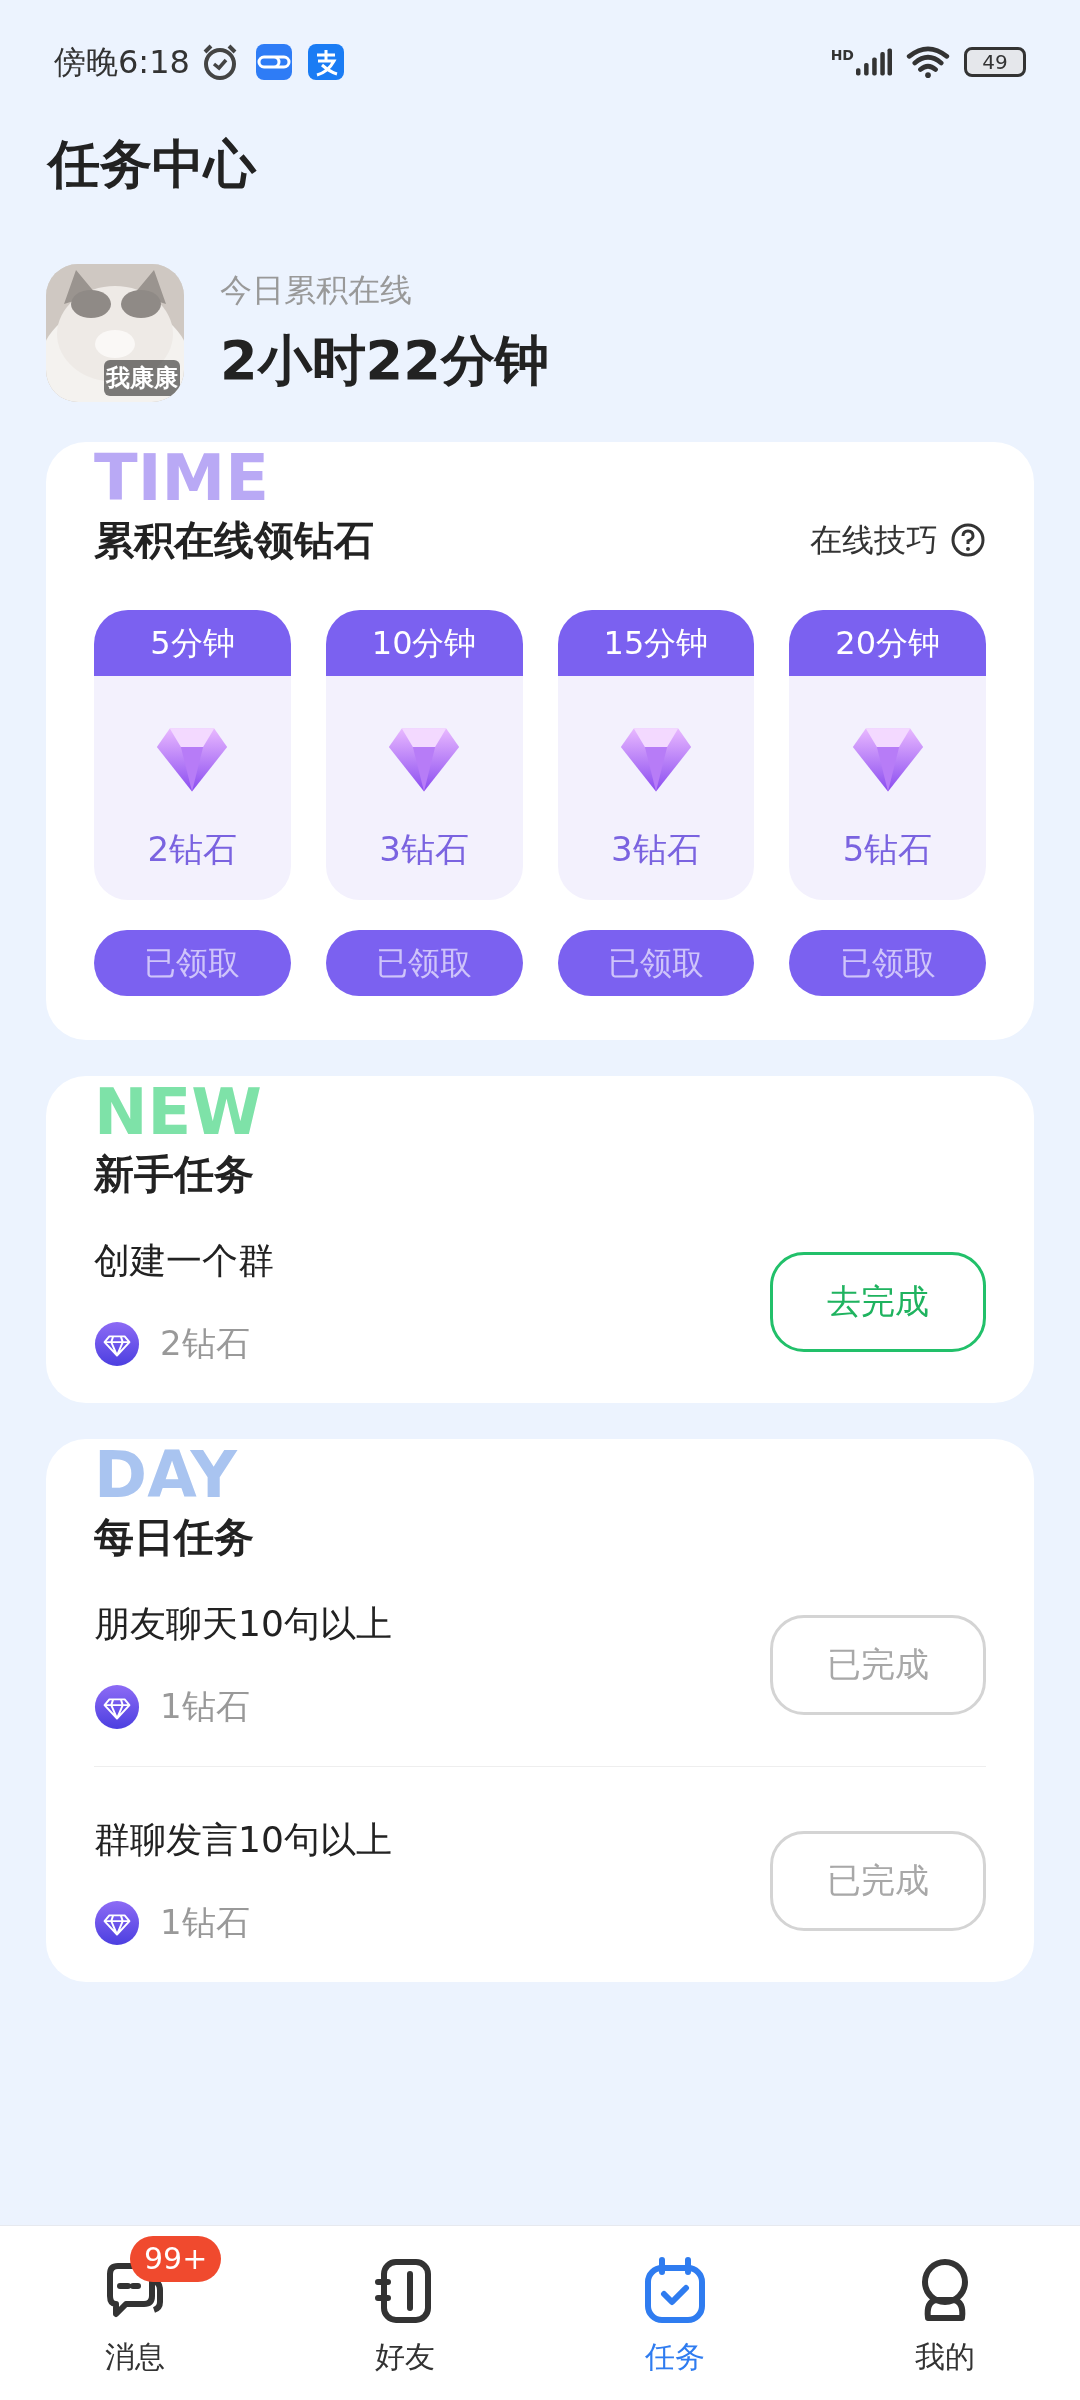 The width and height of the screenshot is (1080, 2400). I want to click on page-title: 任务中心, so click(151, 164).